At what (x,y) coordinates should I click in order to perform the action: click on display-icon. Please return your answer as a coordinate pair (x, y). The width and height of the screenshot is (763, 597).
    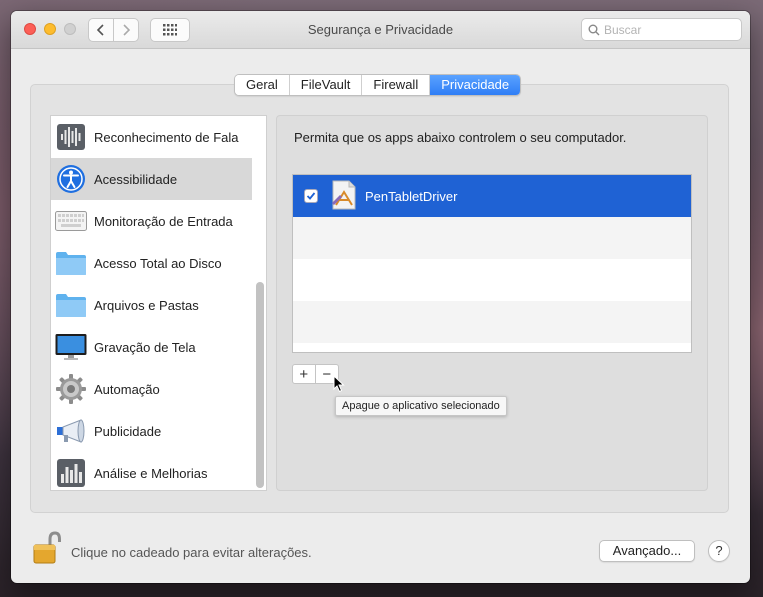
    Looking at the image, I should click on (71, 347).